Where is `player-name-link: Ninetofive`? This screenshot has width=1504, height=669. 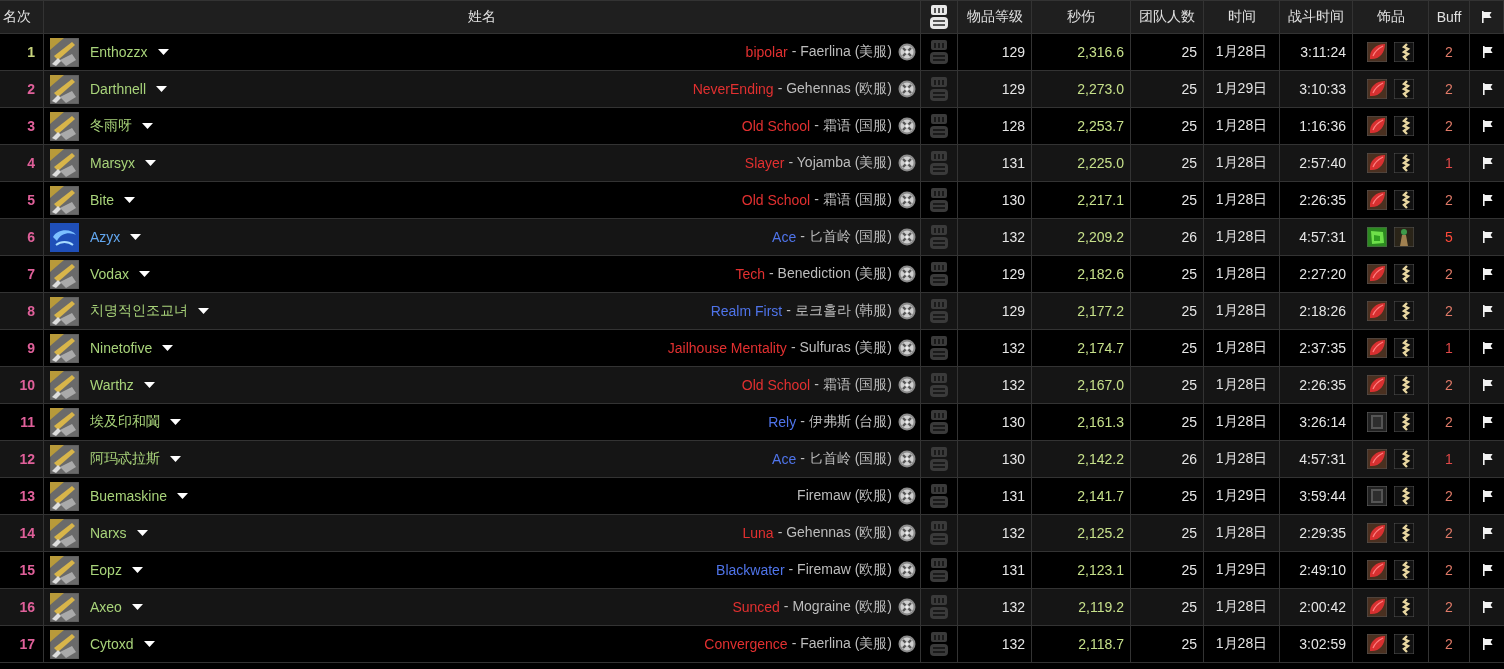 player-name-link: Ninetofive is located at coordinates (121, 348).